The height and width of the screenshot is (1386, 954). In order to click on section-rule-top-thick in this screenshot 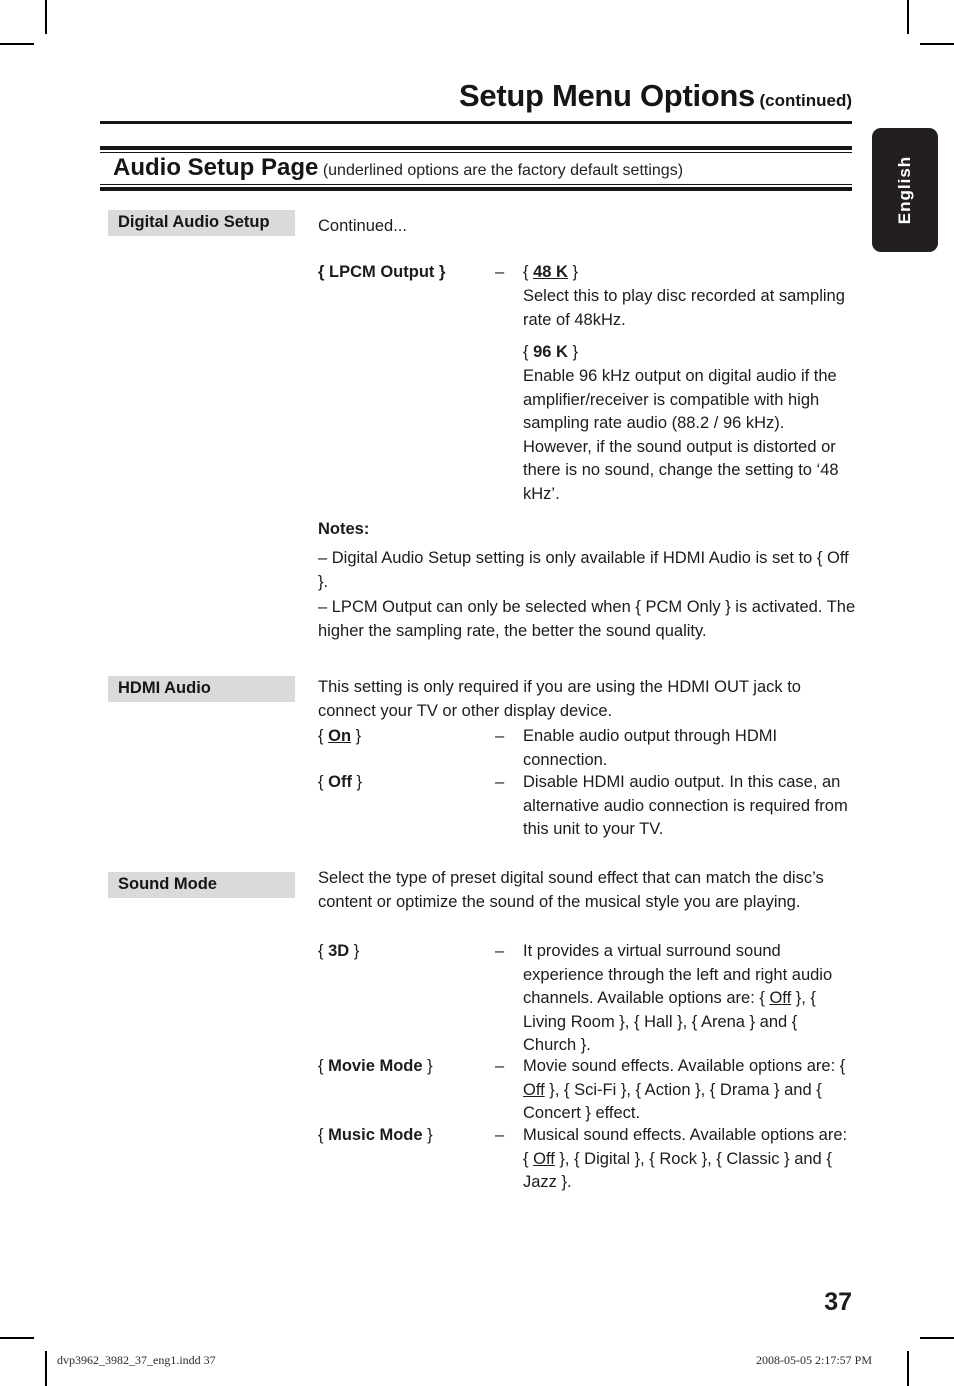, I will do `click(476, 148)`.